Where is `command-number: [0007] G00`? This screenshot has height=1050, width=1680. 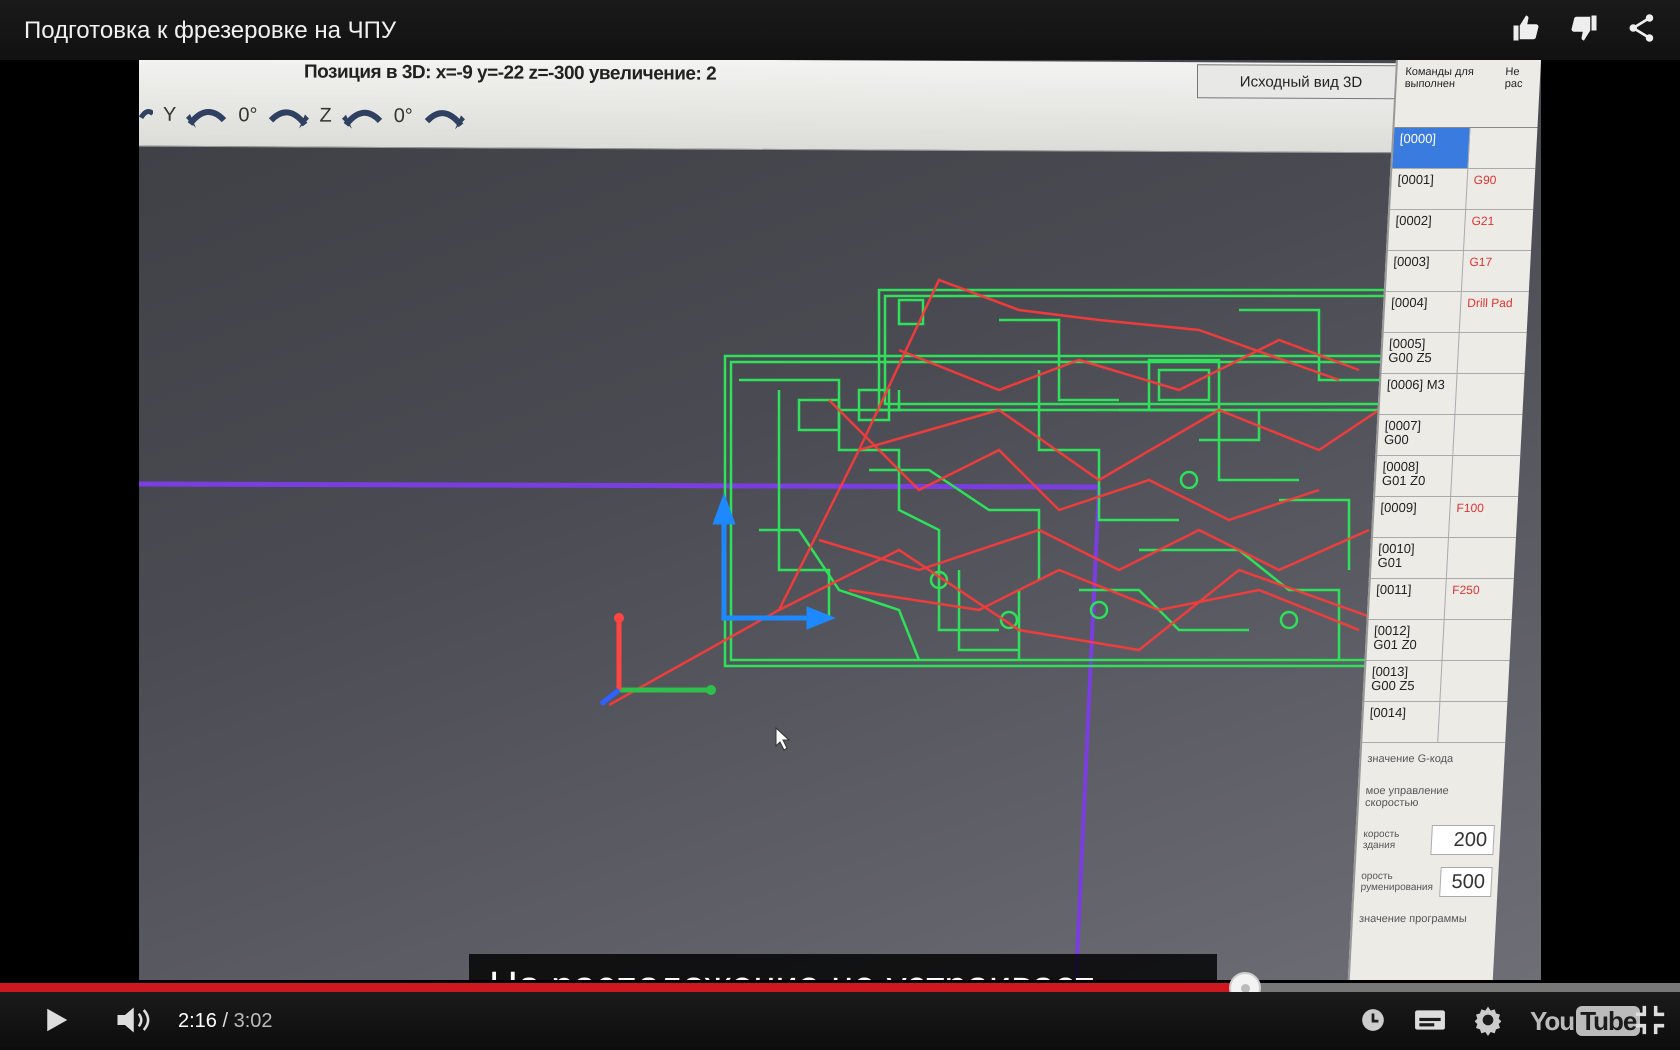 command-number: [0007] G00 is located at coordinates (1416, 435).